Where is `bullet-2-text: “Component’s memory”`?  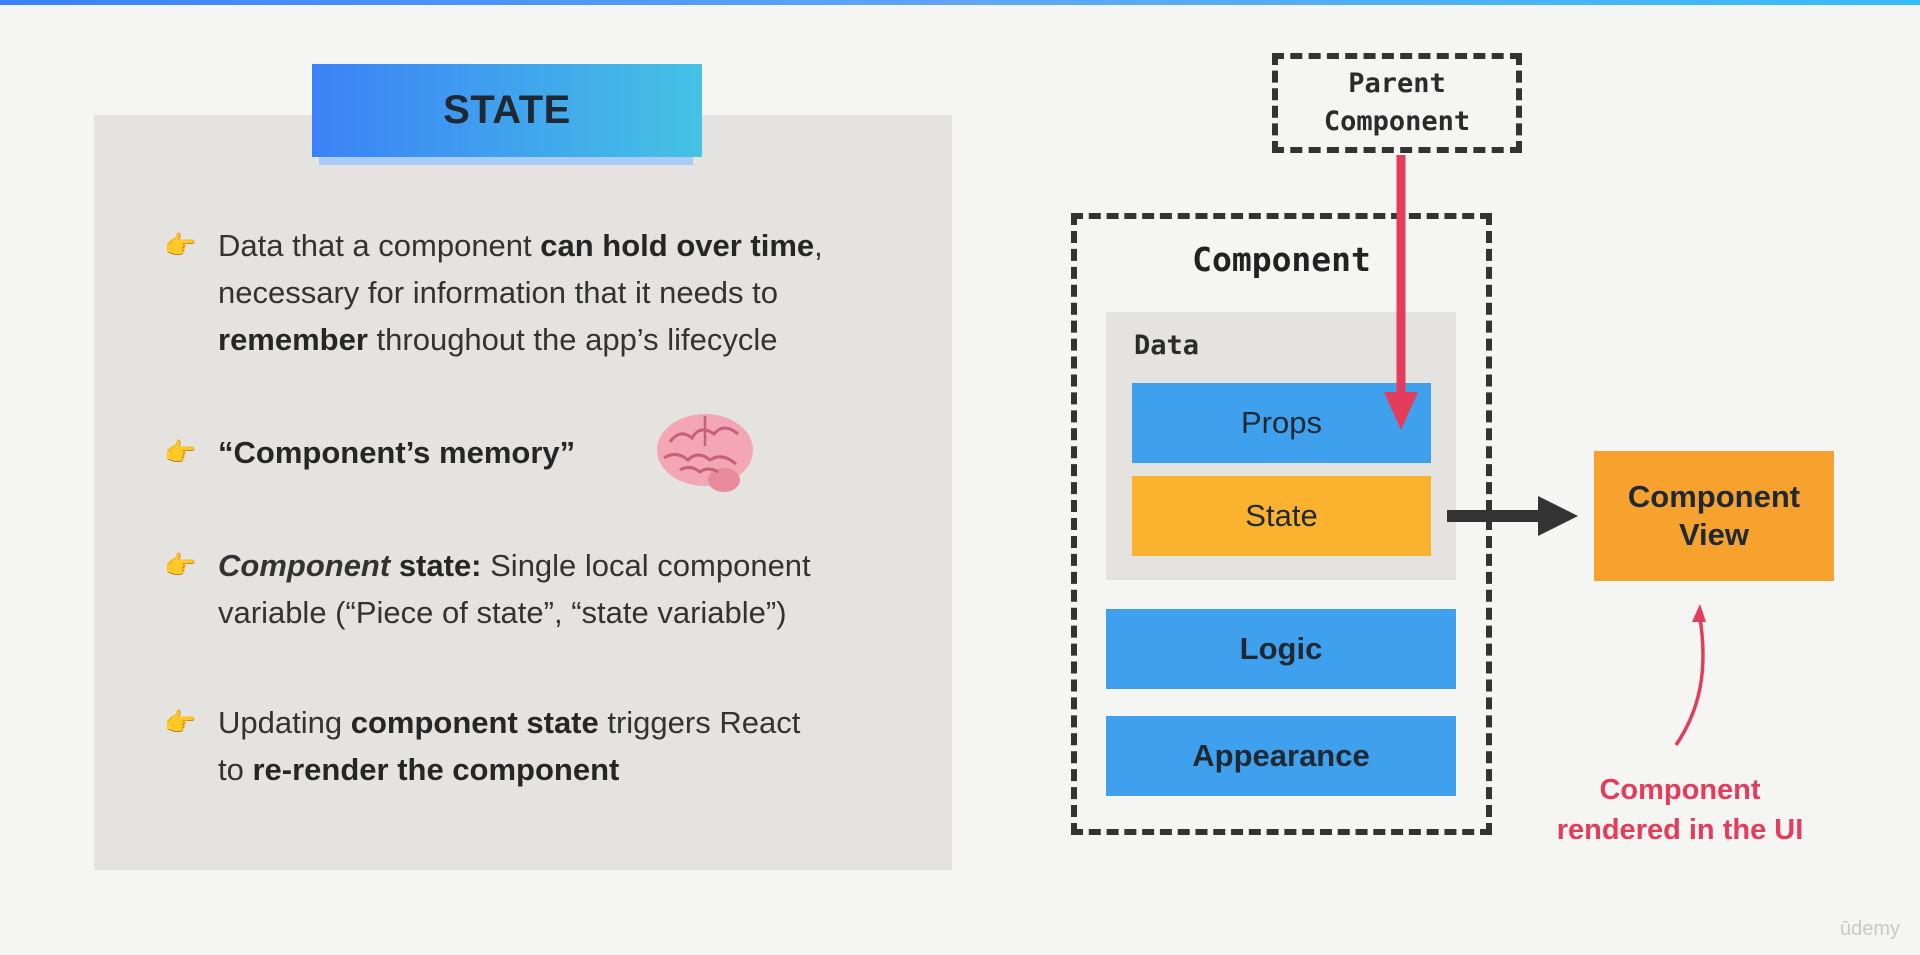
bullet-2-text: “Component’s memory” is located at coordinates (397, 452).